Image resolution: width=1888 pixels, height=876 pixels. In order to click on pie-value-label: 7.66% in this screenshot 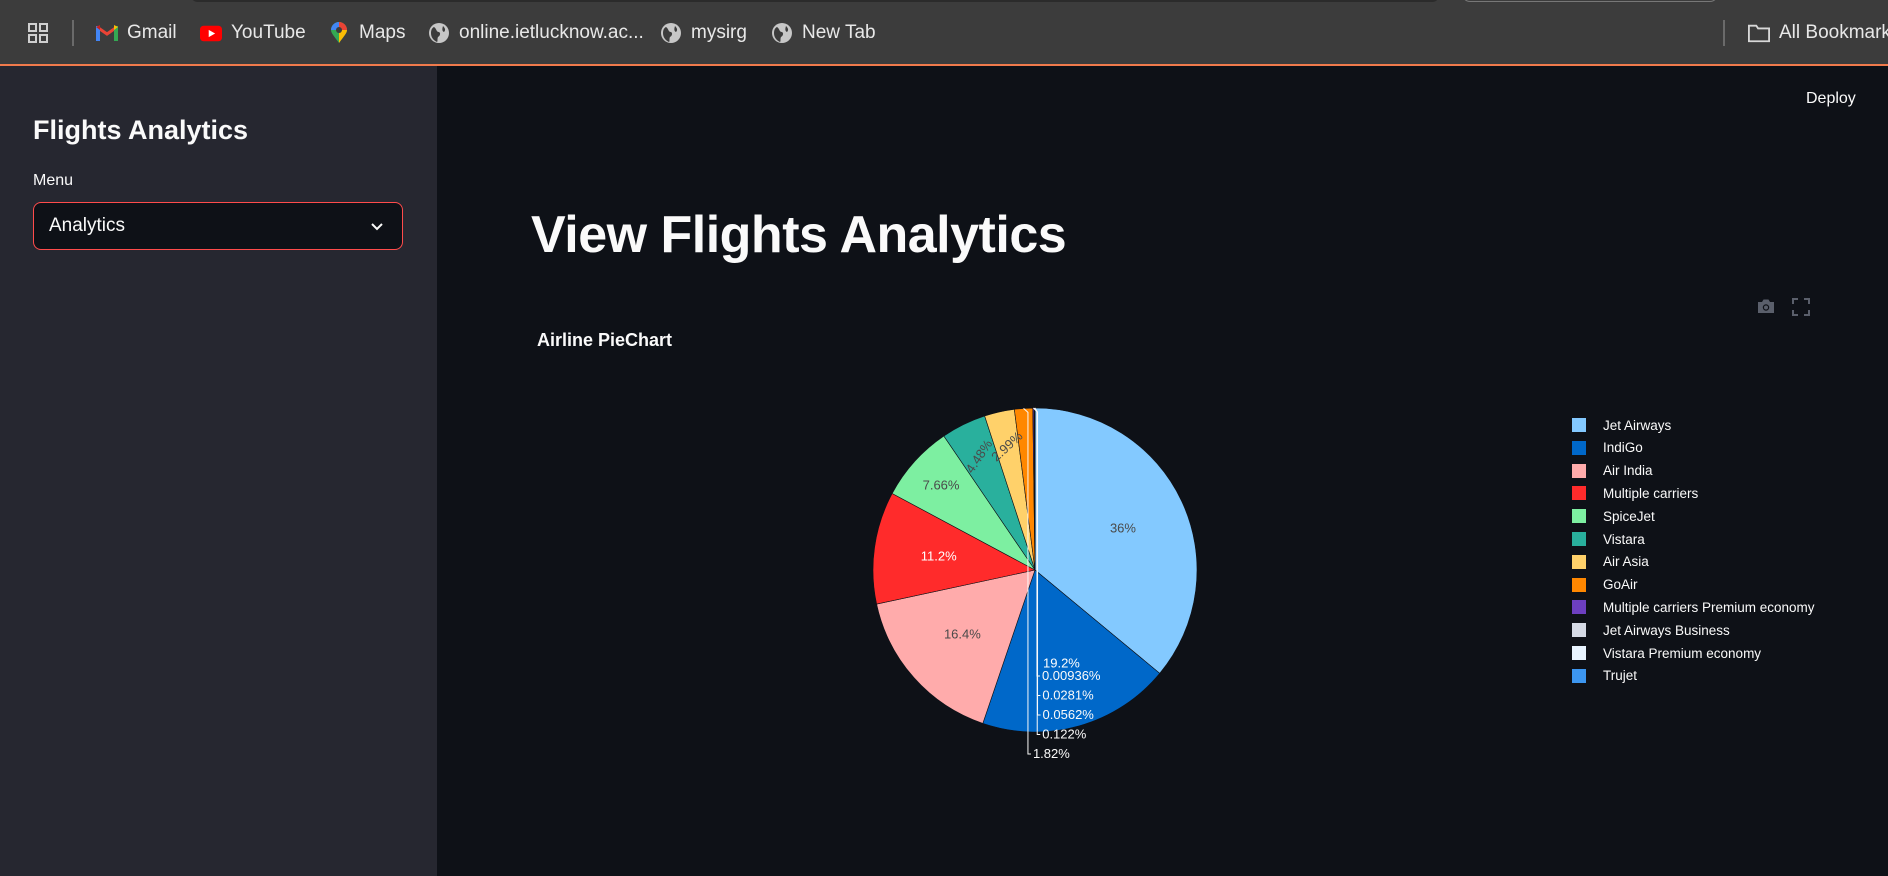, I will do `click(941, 484)`.